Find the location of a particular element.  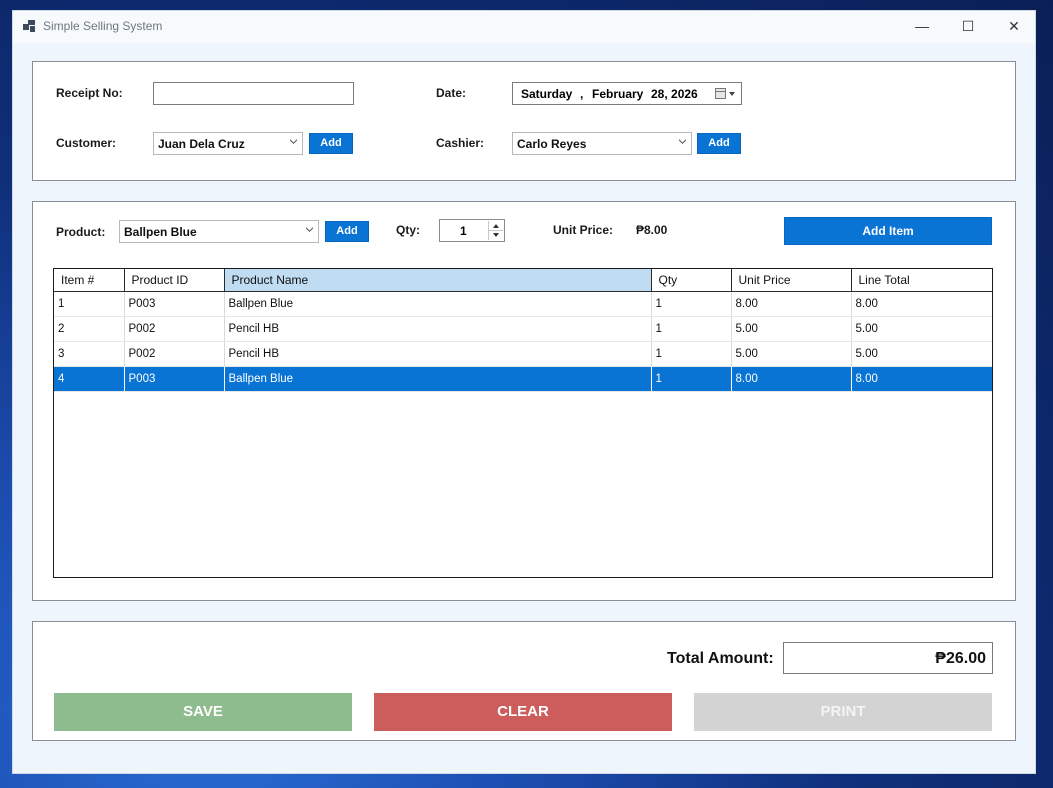

cashier-combobox: Carlo Reyes is located at coordinates (602, 143).